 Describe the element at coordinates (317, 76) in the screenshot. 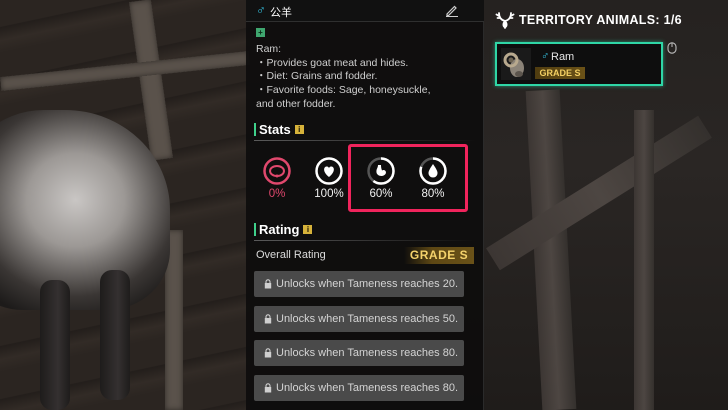

I see `description-line: ・Diet: Grains and fodder.` at that location.